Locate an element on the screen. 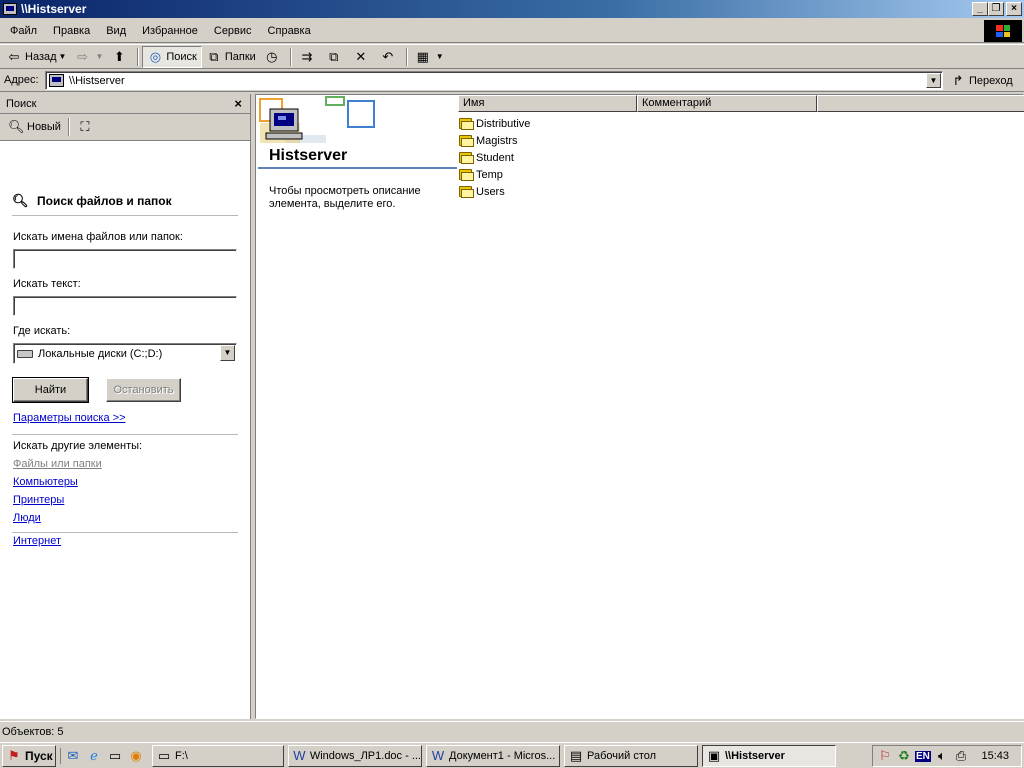  delete-icon: ✕ is located at coordinates (361, 56).